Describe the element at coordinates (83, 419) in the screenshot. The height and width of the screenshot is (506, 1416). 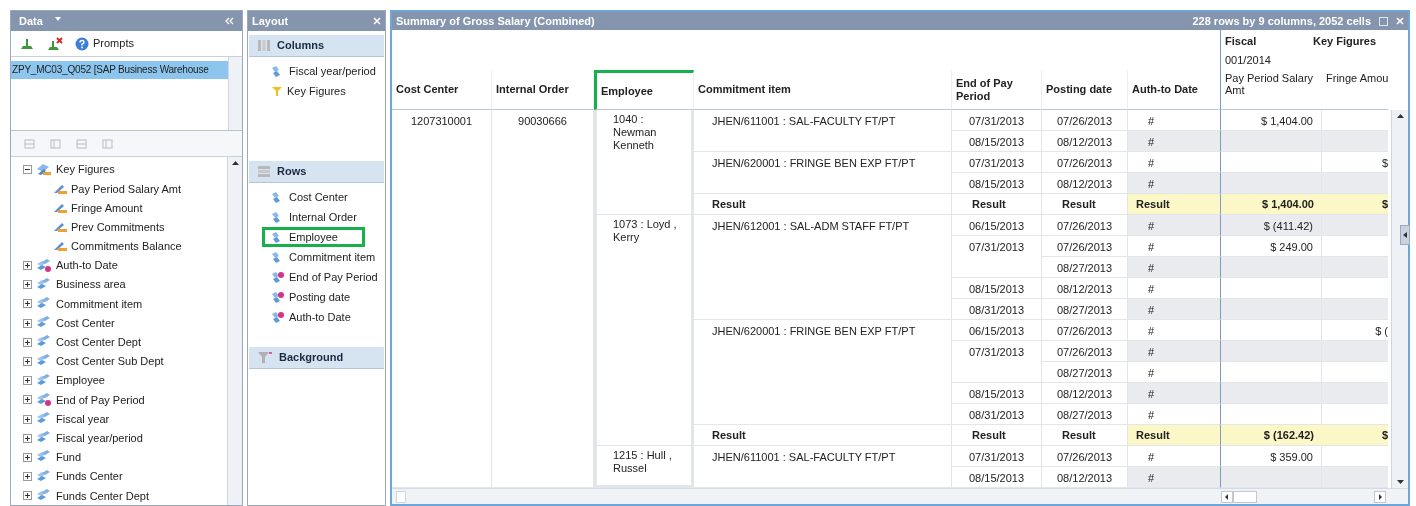
I see `tree-item: Fiscal year` at that location.